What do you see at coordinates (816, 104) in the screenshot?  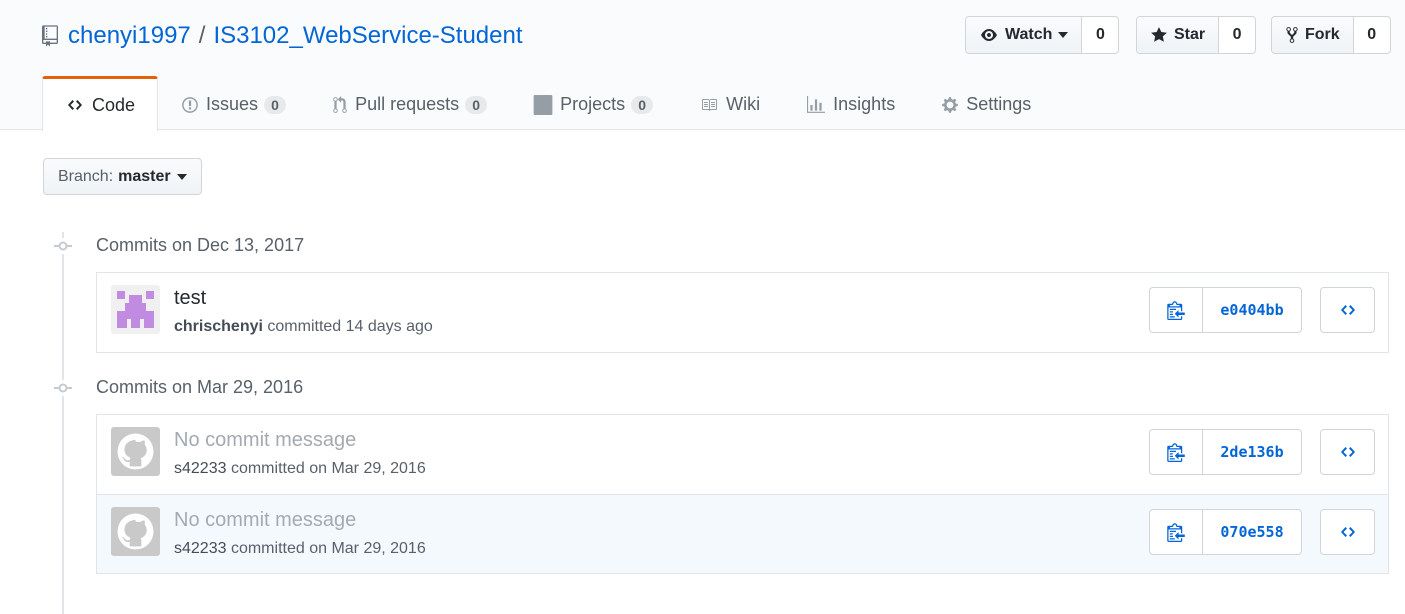 I see `graph-icon` at bounding box center [816, 104].